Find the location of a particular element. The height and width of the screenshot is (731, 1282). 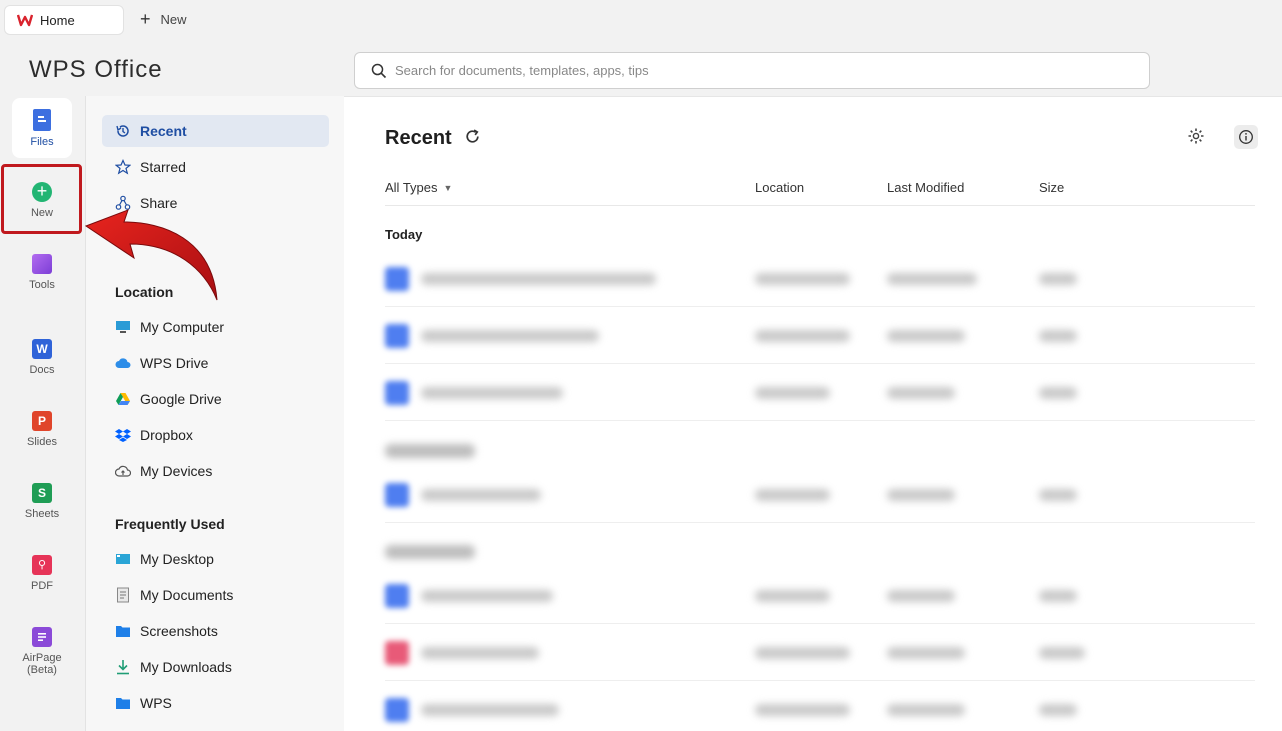

rail-docs: W Docs is located at coordinates (42, 357).